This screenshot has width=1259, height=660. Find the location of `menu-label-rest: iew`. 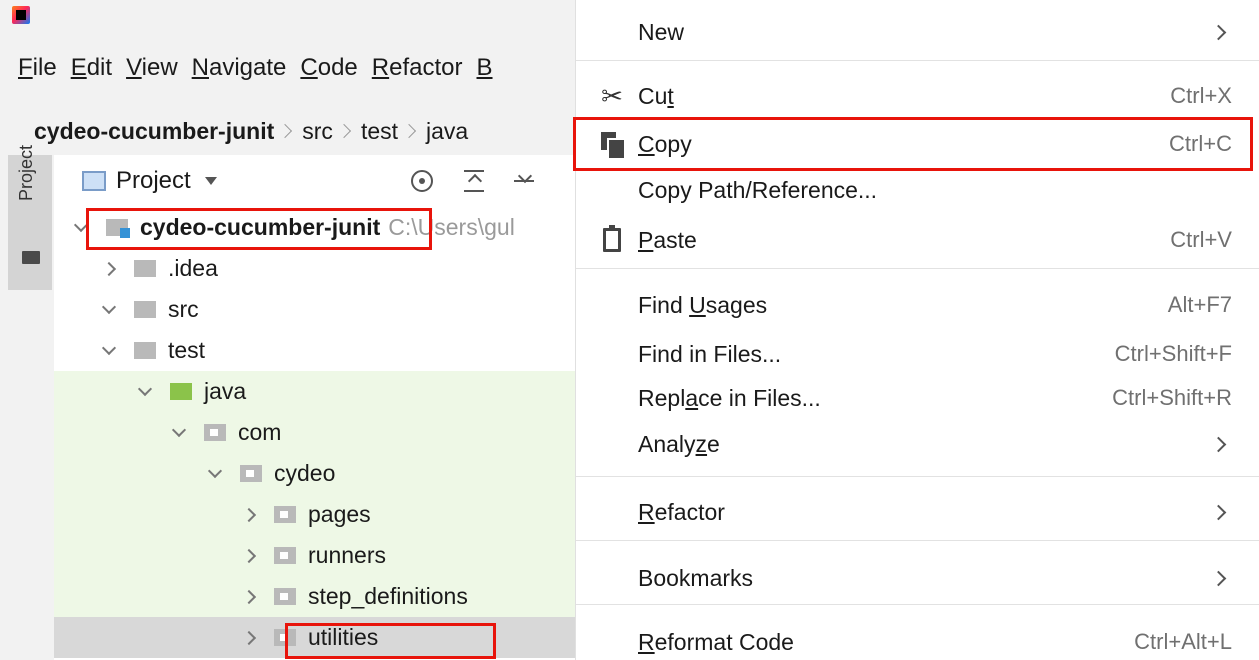

menu-label-rest: iew is located at coordinates (159, 67).